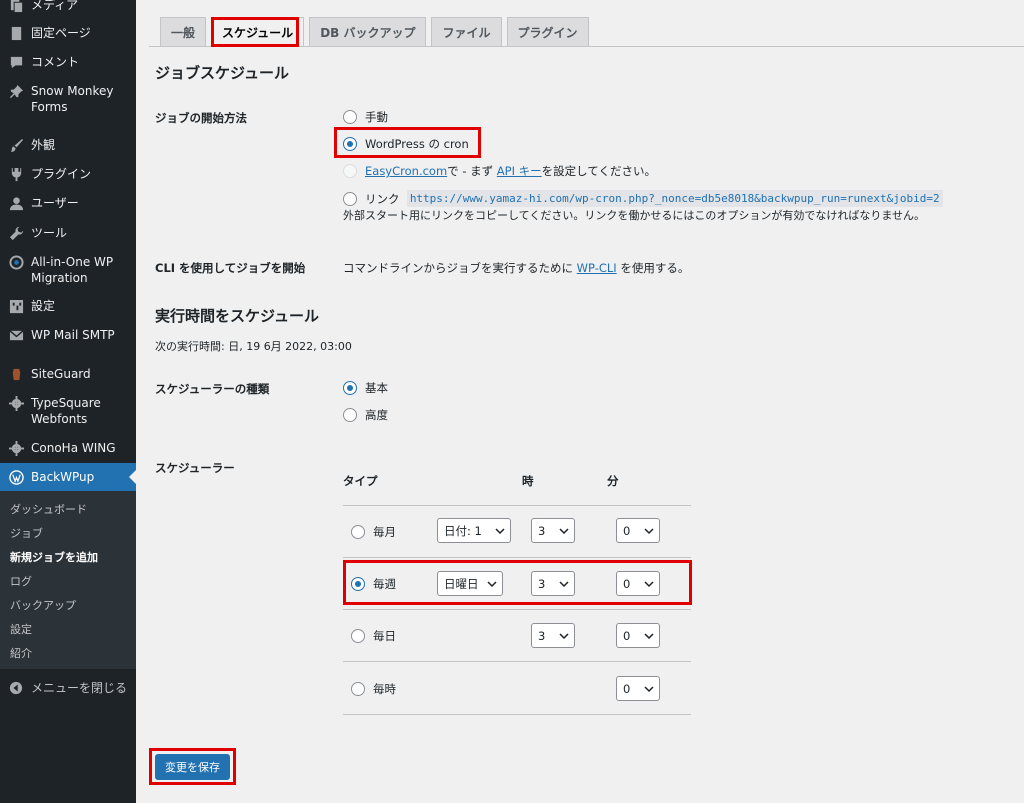 This screenshot has width=1024, height=803. What do you see at coordinates (68, 477) in the screenshot?
I see `sidebar-item-backwpup: BackWPup` at bounding box center [68, 477].